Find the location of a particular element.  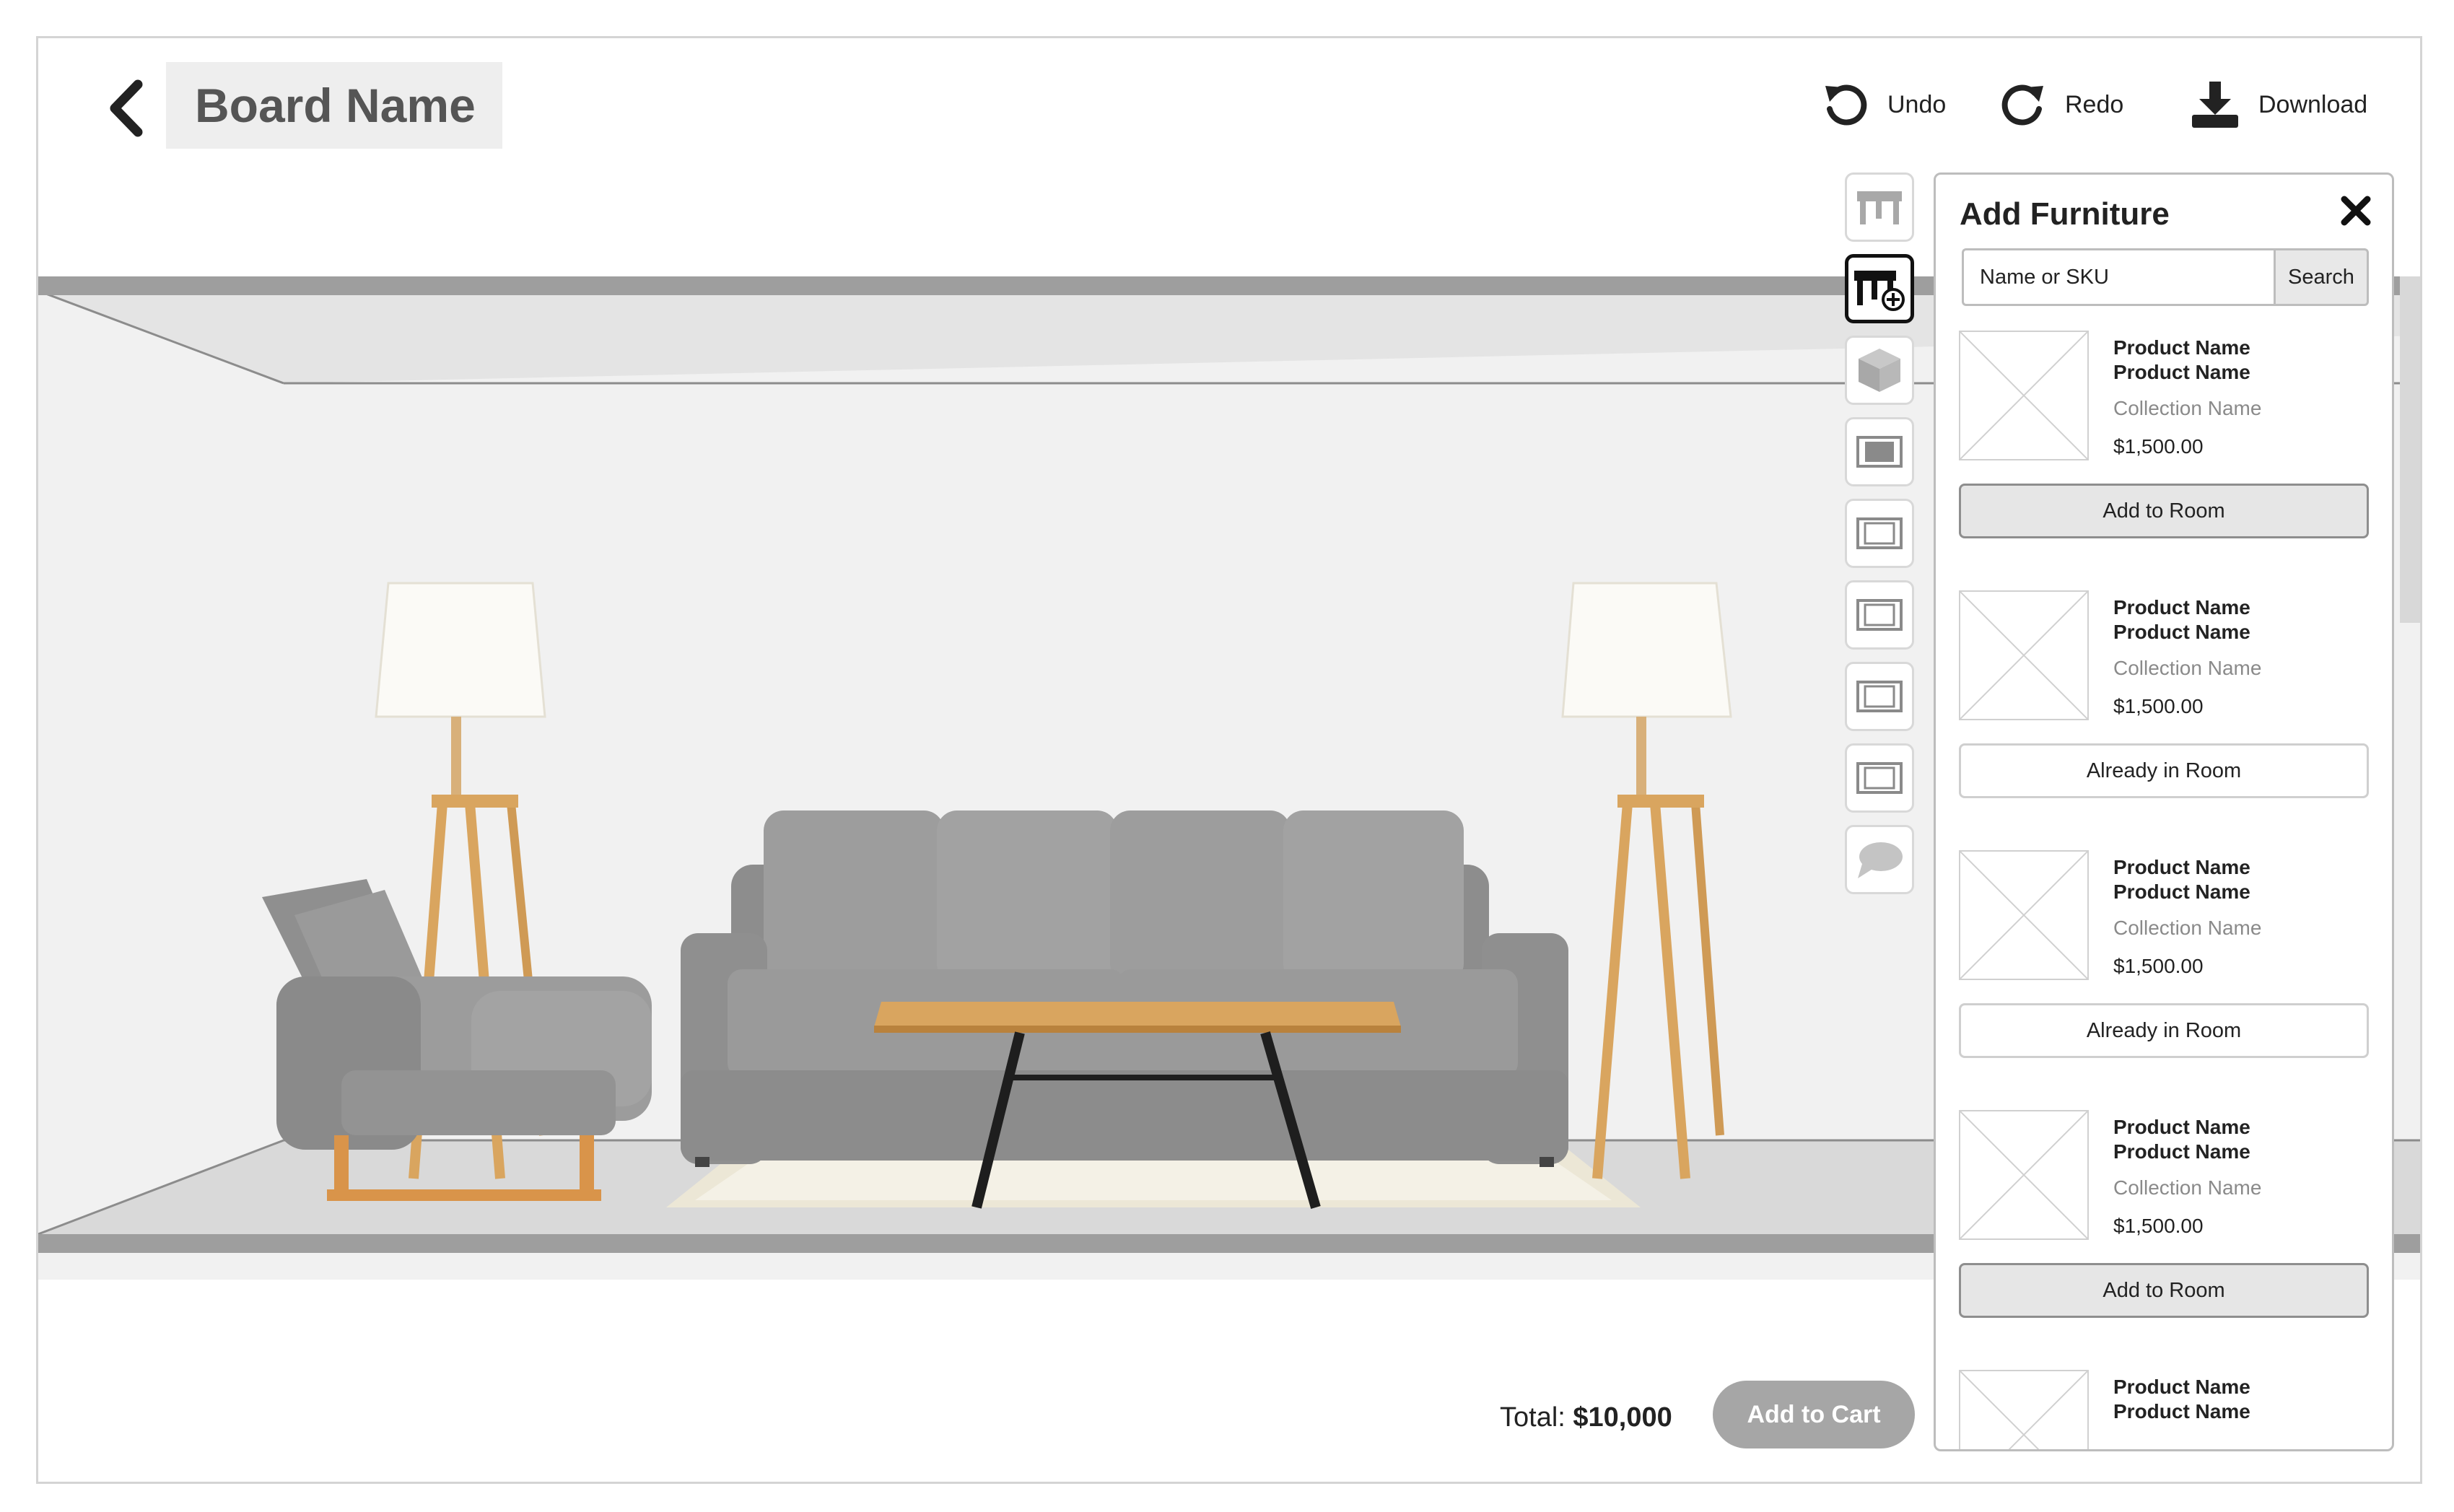

armchair is located at coordinates (457, 1040).